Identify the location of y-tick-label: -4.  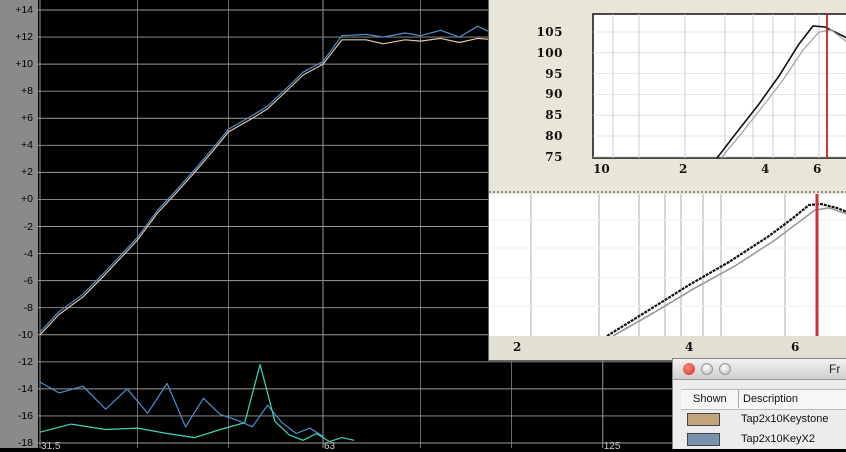
(28, 253).